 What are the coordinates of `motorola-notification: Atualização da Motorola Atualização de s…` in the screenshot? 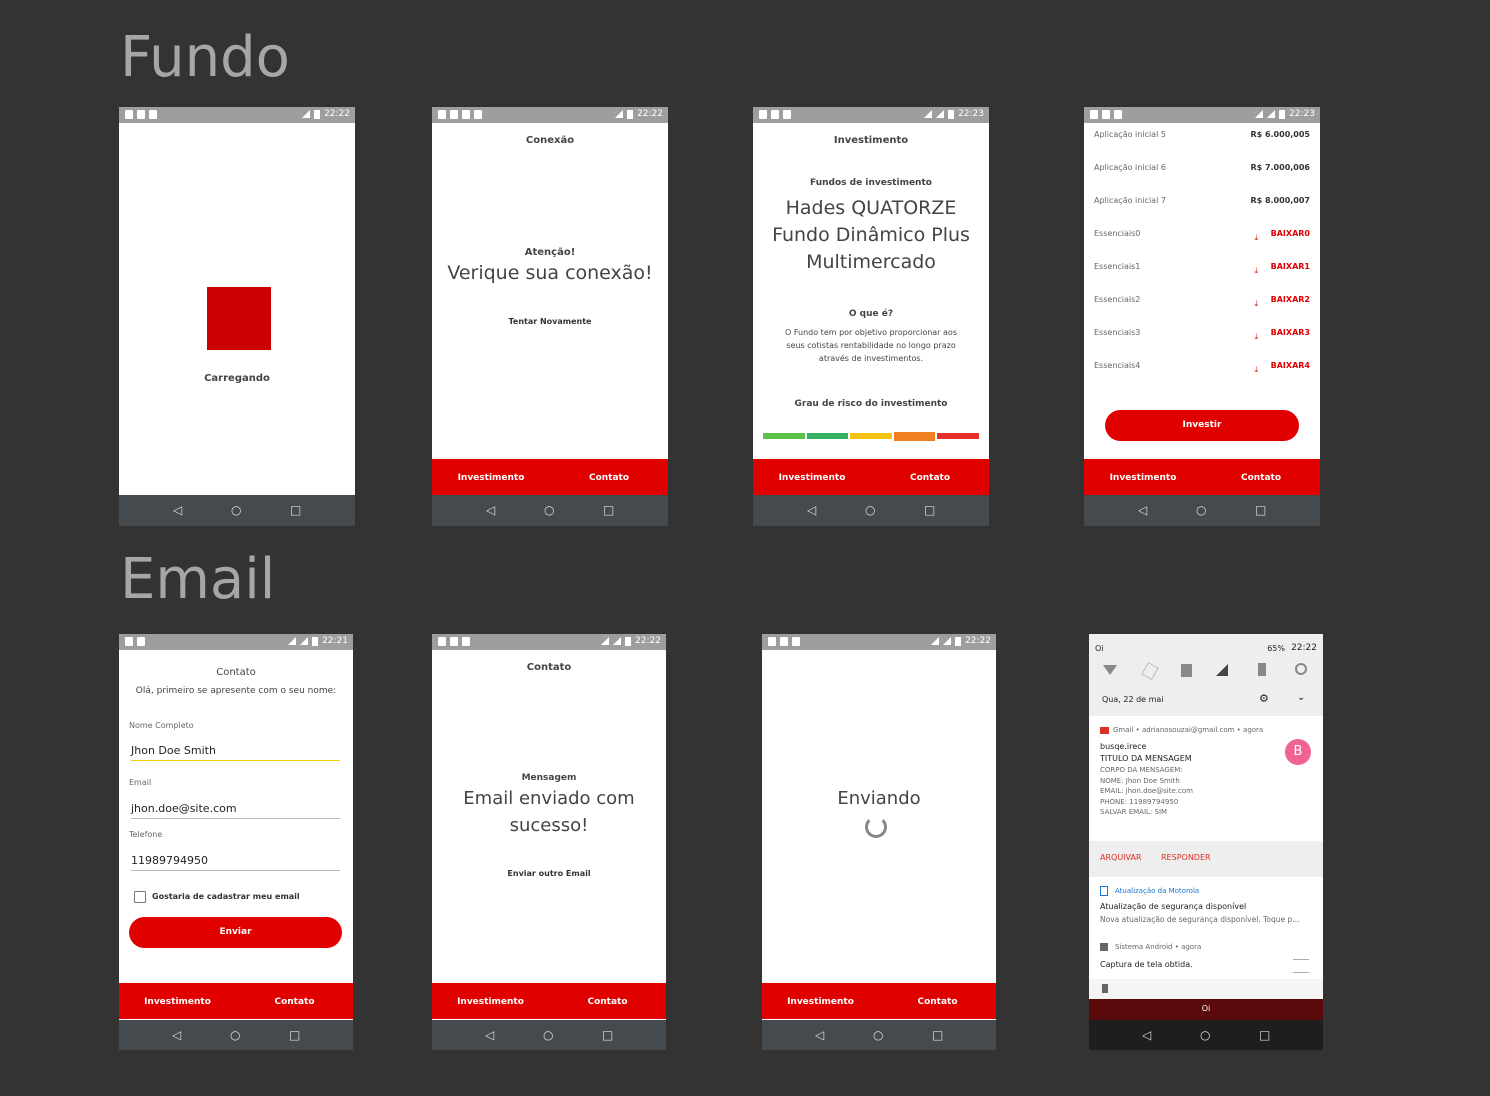 It's located at (1206, 907).